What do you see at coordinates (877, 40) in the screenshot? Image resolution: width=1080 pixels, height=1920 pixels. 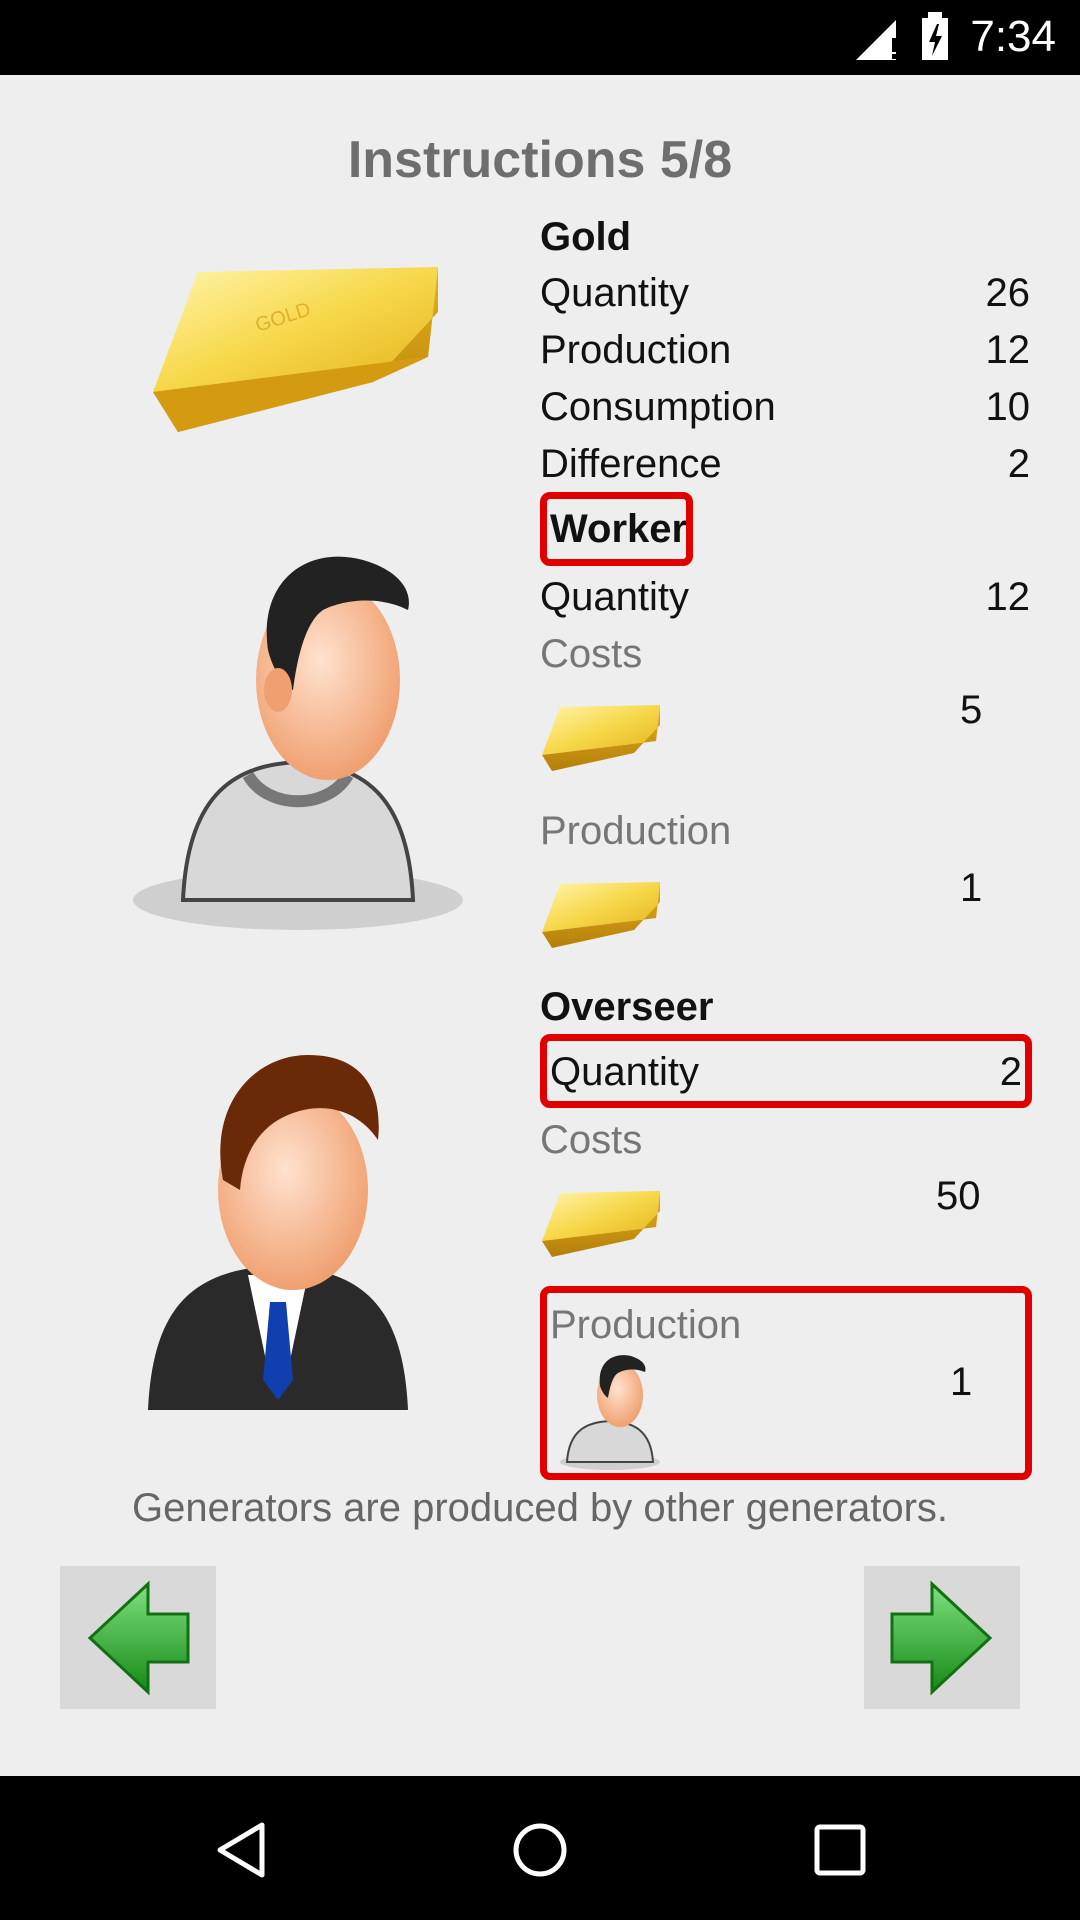 I see `signal-icon` at bounding box center [877, 40].